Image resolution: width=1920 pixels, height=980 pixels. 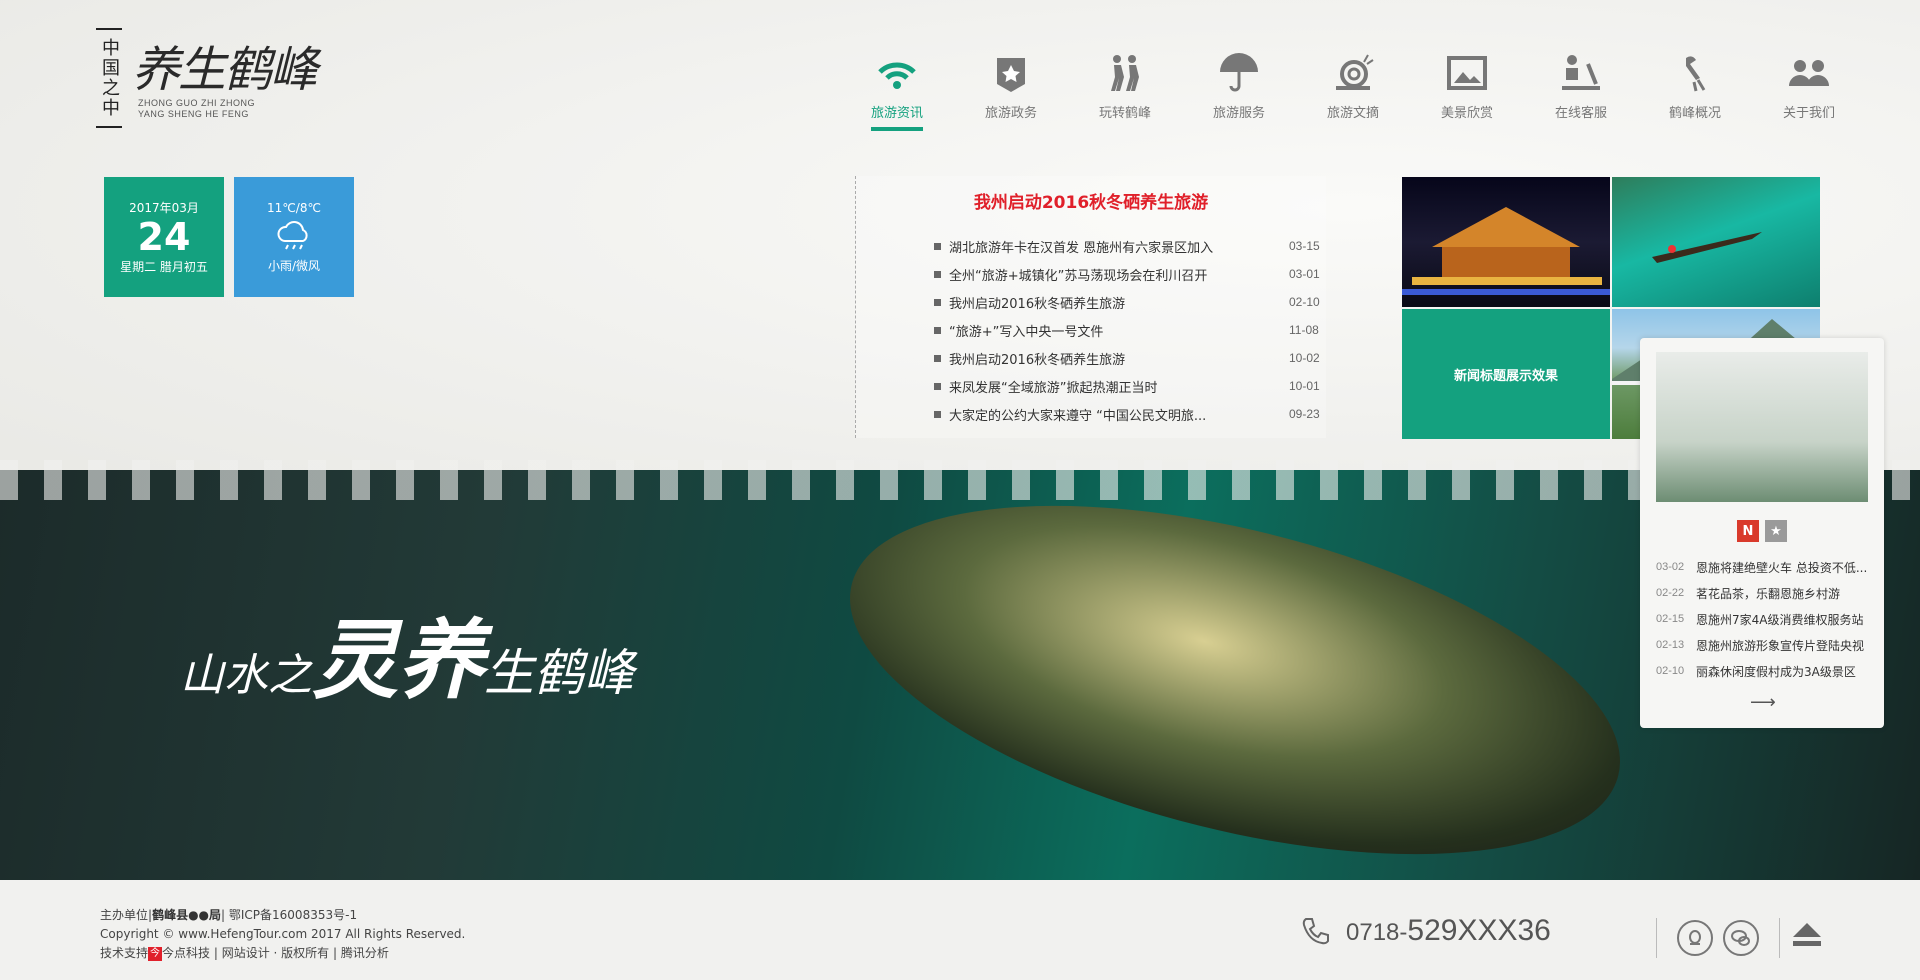 What do you see at coordinates (164, 208) in the screenshot?
I see `date-year-month: 2017年03月` at bounding box center [164, 208].